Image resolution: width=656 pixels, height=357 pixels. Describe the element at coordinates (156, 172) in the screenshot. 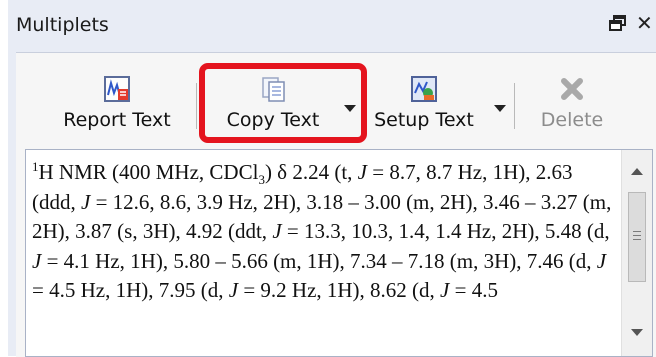

I see `report-lead: NMR (400 MHz, CDCl` at that location.